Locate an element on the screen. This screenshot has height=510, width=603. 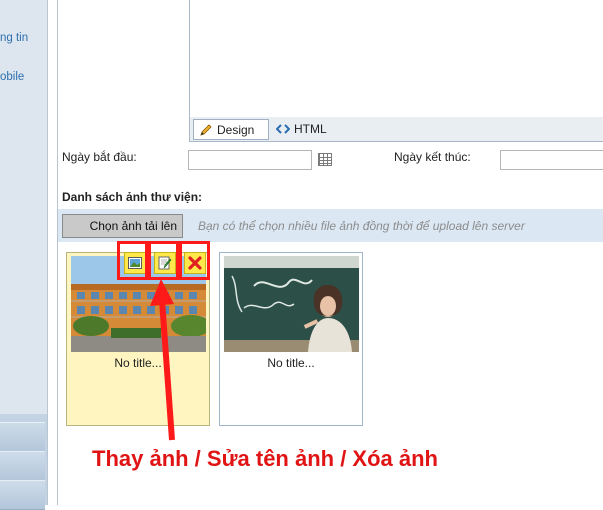
annotation-arrow is located at coordinates (162, 360).